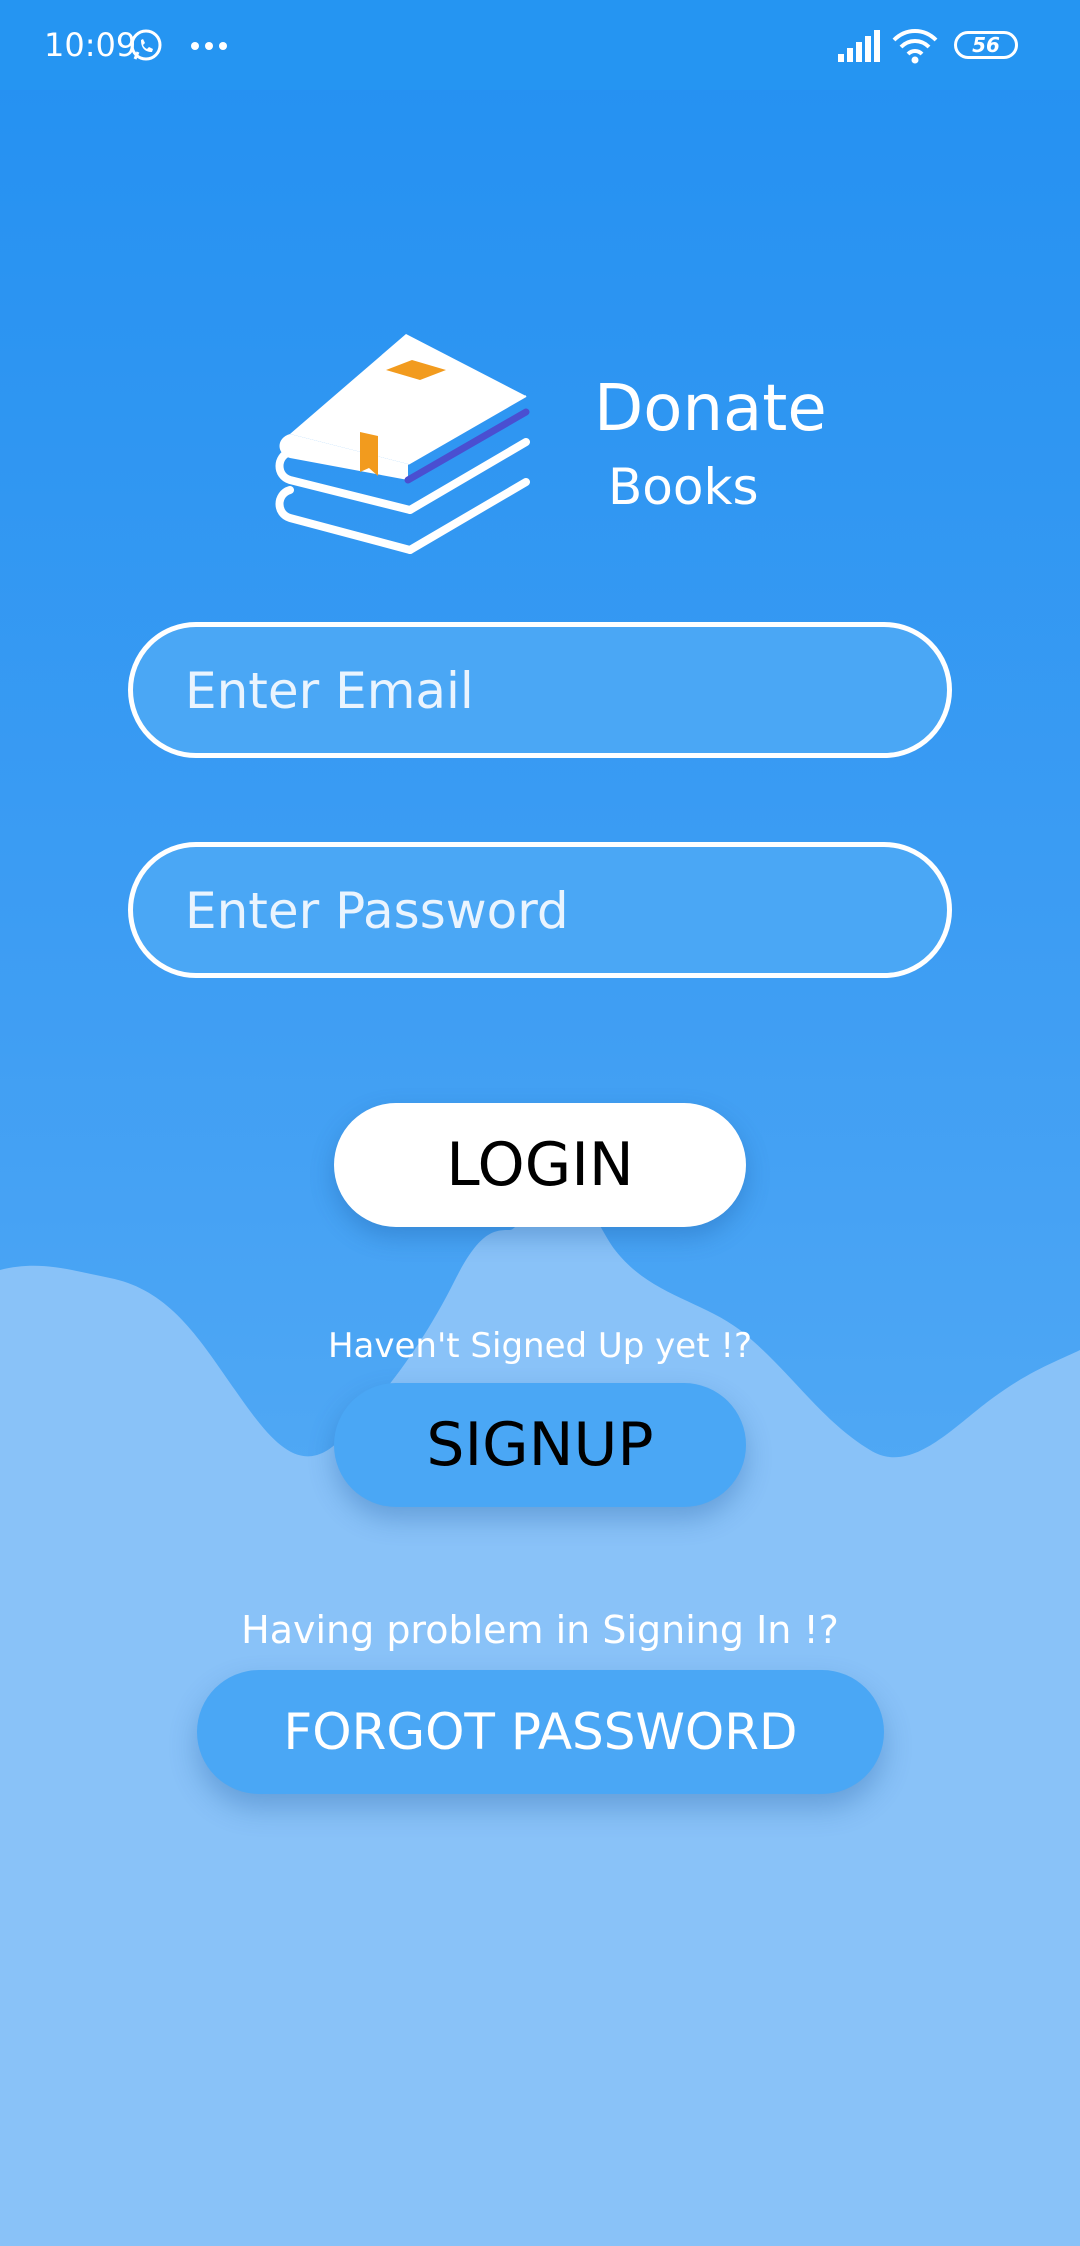  I want to click on more-dots-icon, so click(209, 46).